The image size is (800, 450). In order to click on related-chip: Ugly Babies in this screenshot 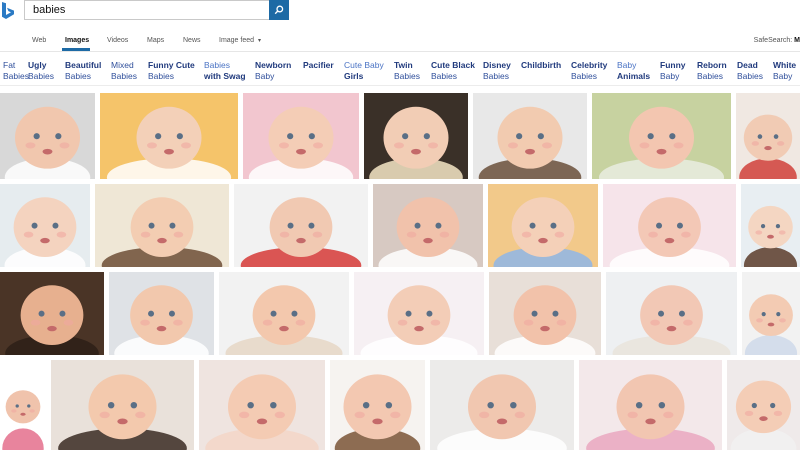, I will do `click(41, 71)`.